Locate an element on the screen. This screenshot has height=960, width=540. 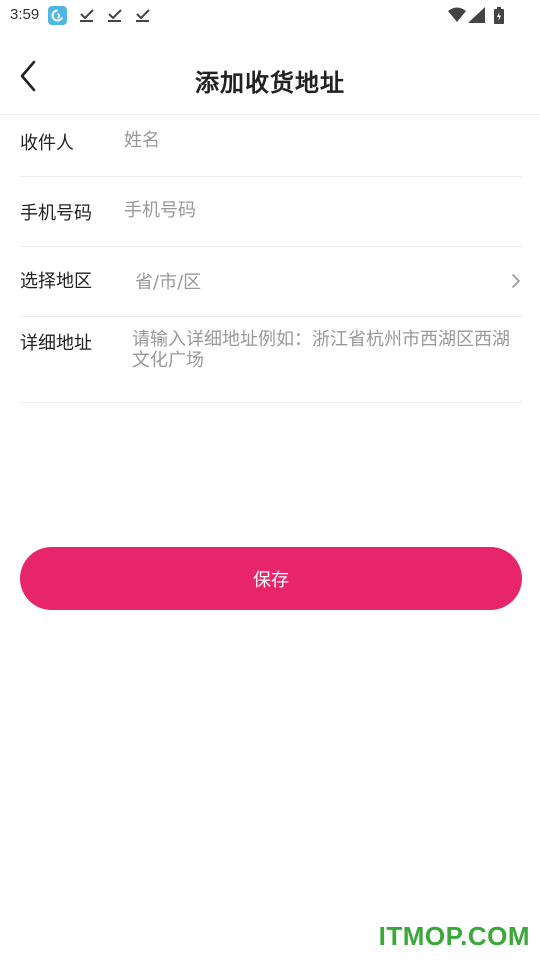
status-time: 3:59 is located at coordinates (25, 14).